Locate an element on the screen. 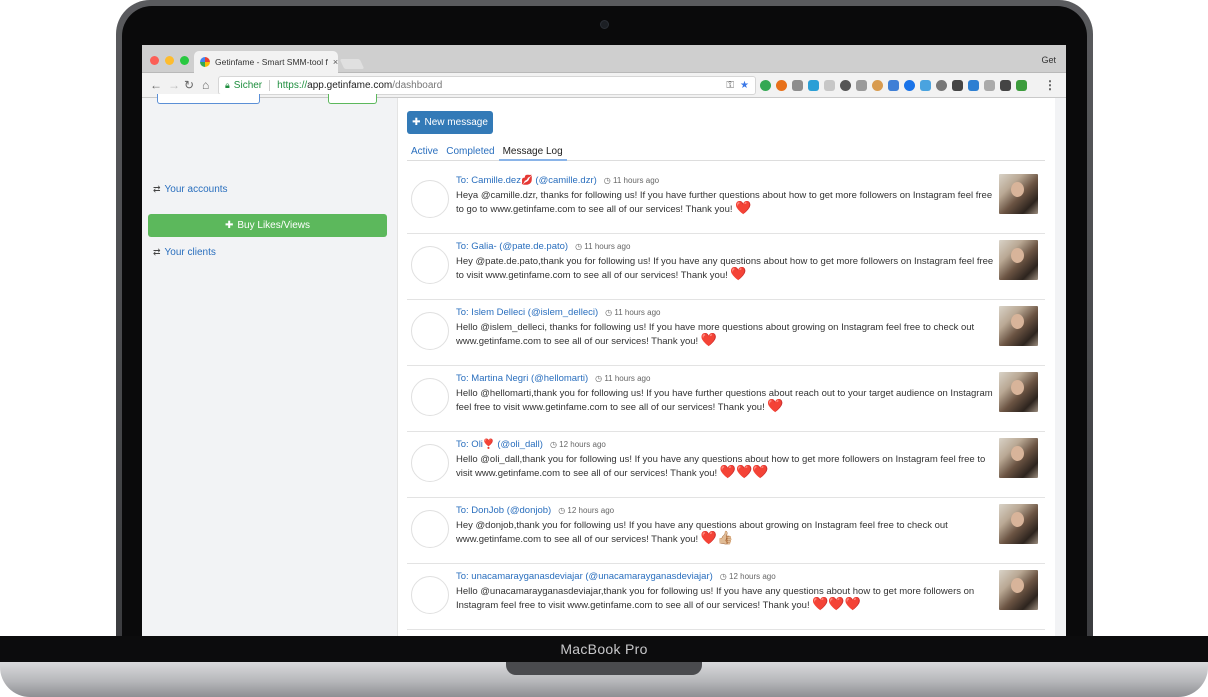 The image size is (1208, 697). new-message-label: New message is located at coordinates (456, 122).